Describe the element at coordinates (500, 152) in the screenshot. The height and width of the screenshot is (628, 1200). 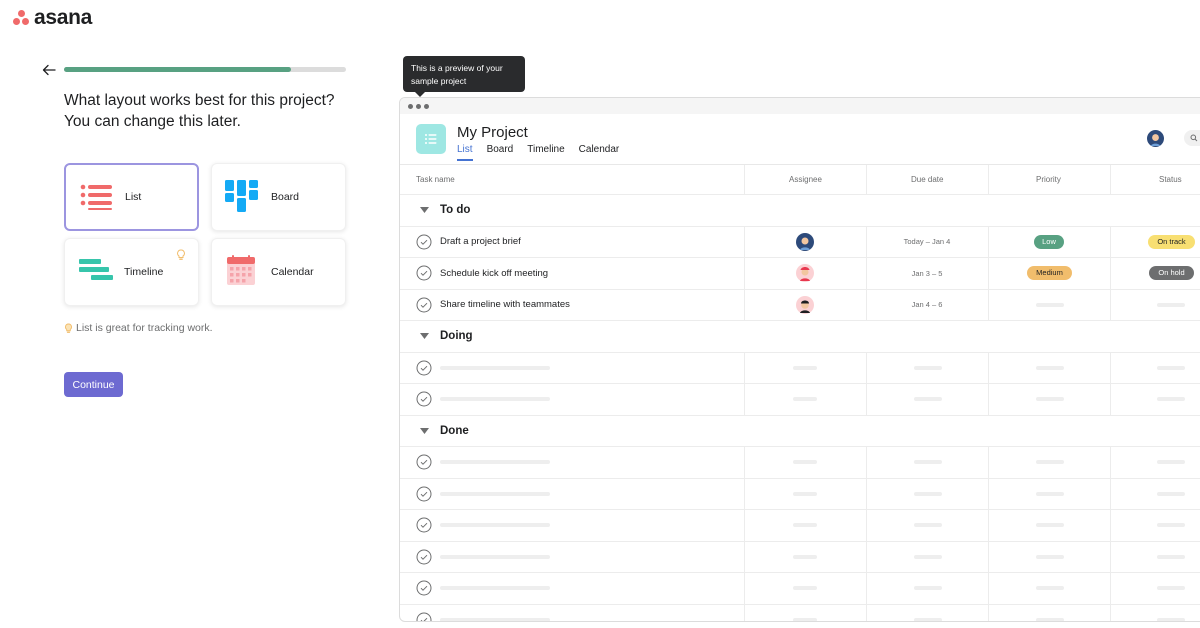
I see `tab-board: Board` at that location.